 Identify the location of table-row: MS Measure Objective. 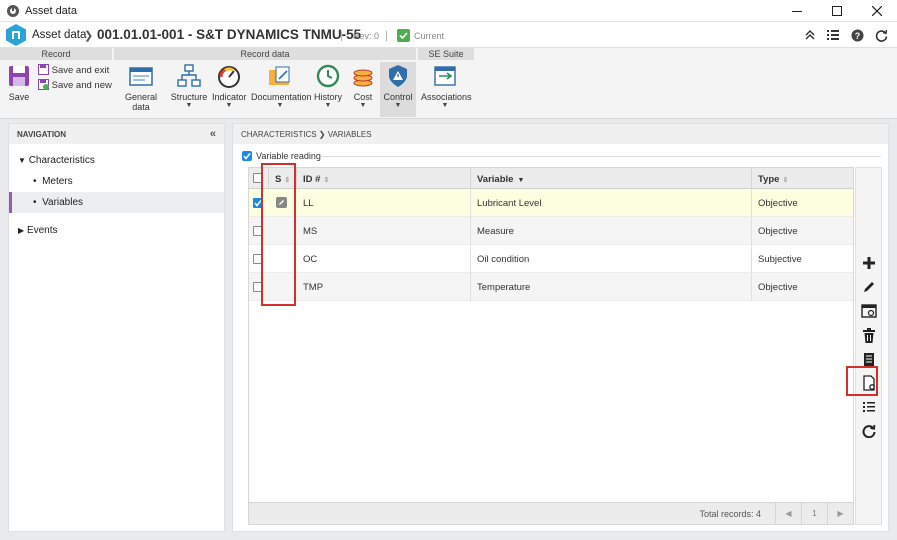
(551, 231).